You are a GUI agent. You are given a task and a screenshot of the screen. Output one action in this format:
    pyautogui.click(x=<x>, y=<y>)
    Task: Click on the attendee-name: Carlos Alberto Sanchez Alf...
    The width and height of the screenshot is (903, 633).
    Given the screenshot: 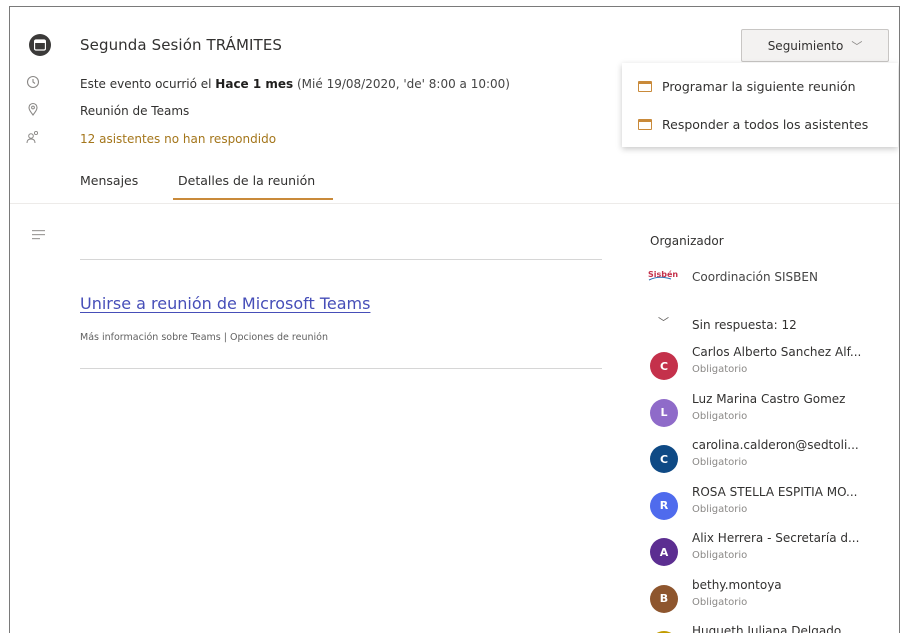 What is the action you would take?
    pyautogui.click(x=777, y=352)
    